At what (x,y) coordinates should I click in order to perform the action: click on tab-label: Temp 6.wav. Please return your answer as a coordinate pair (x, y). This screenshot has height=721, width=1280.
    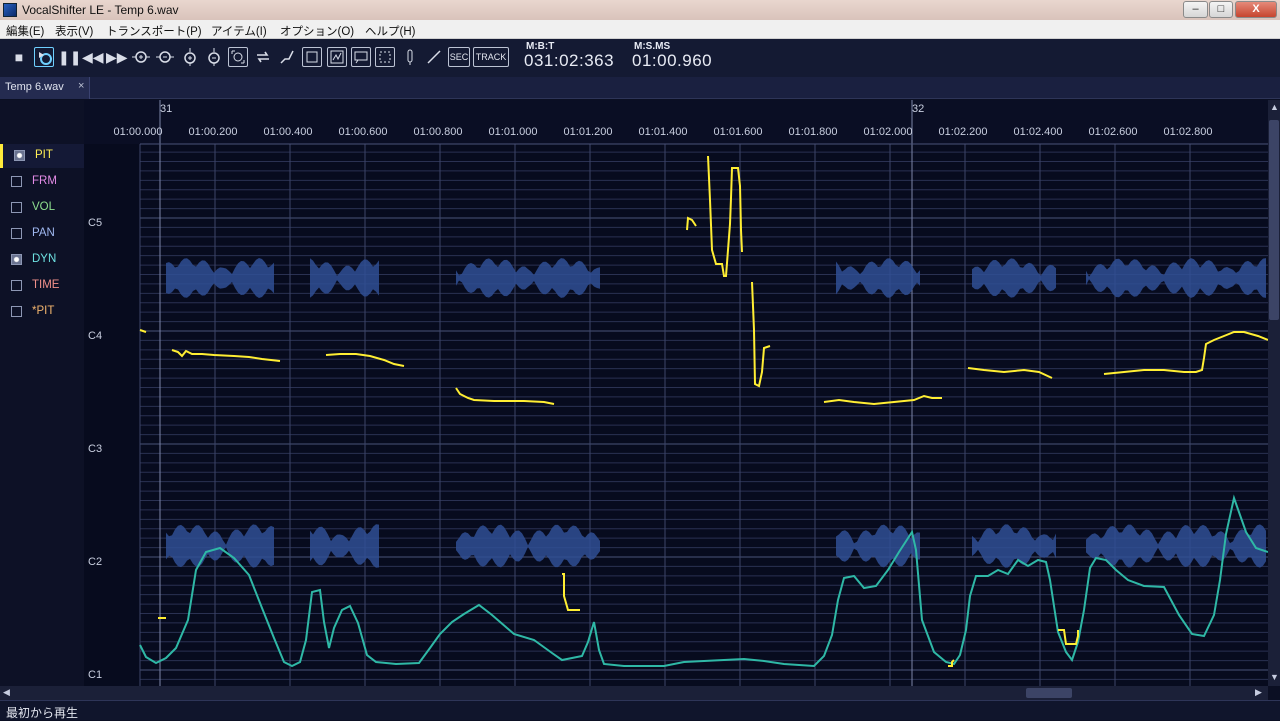
    Looking at the image, I should click on (34, 87).